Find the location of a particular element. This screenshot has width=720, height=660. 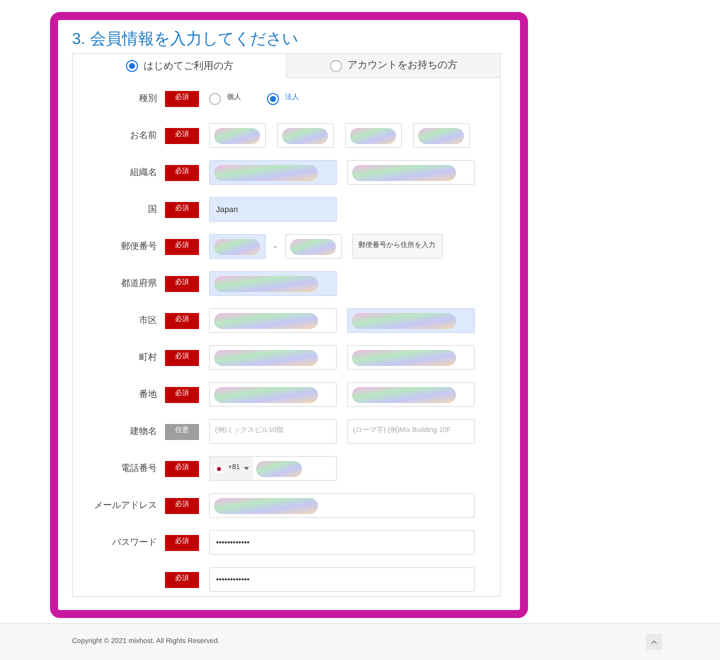

field-label: パスワード is located at coordinates (134, 542).